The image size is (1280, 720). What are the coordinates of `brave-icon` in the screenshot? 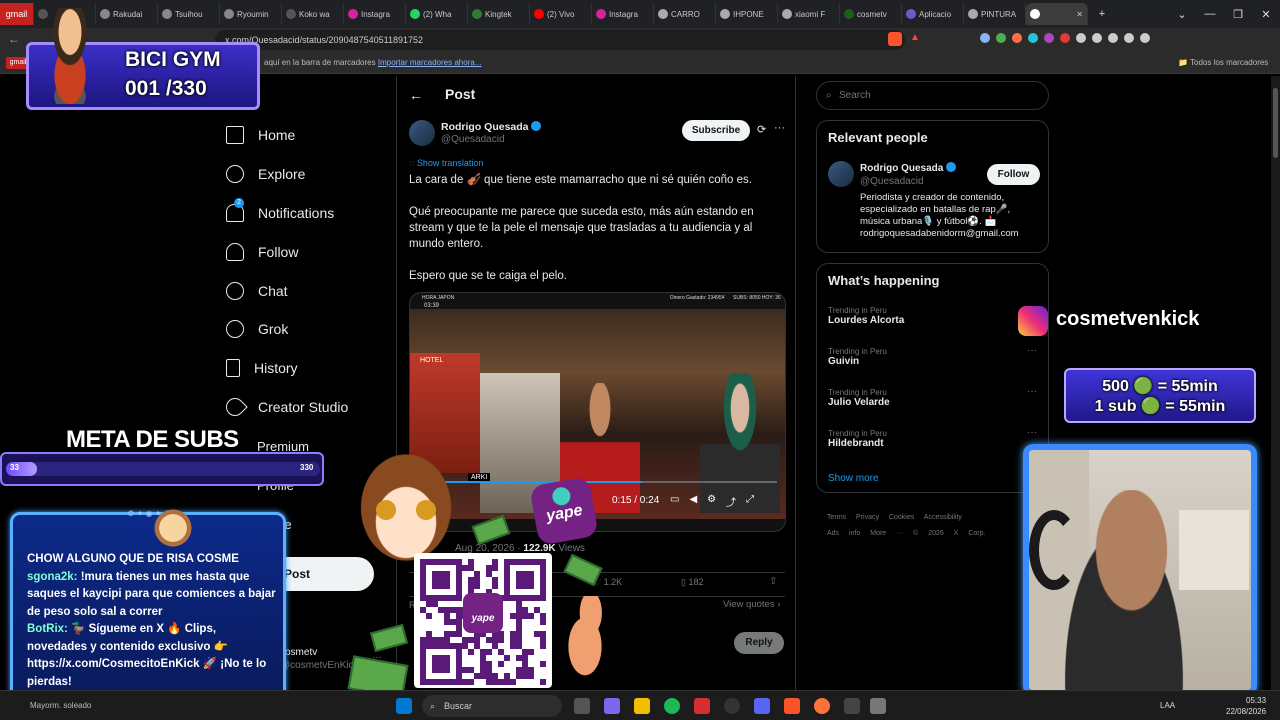 It's located at (792, 706).